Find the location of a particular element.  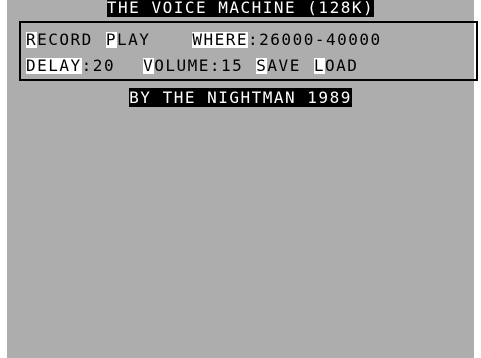

record-label: ECORD is located at coordinates (65, 39).